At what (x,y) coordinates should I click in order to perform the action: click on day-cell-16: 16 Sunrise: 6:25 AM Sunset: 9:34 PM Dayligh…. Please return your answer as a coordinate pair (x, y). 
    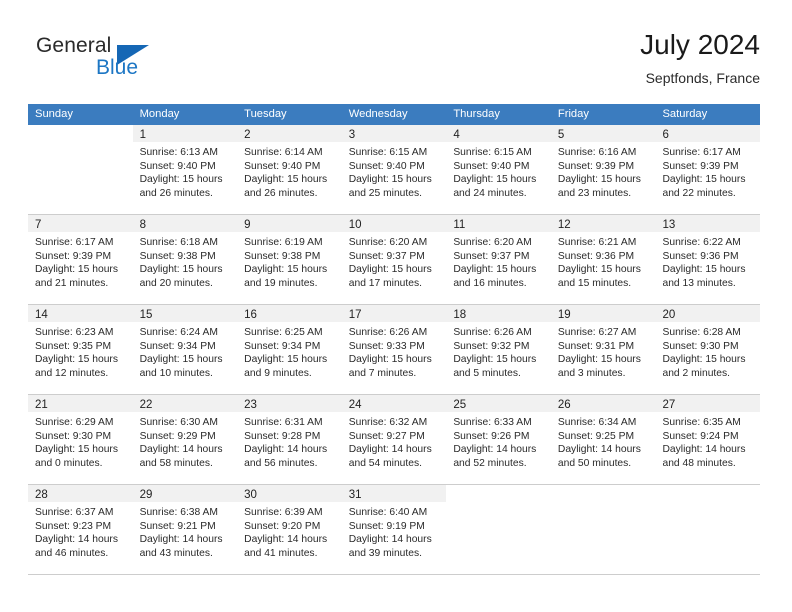
    Looking at the image, I should click on (289, 349).